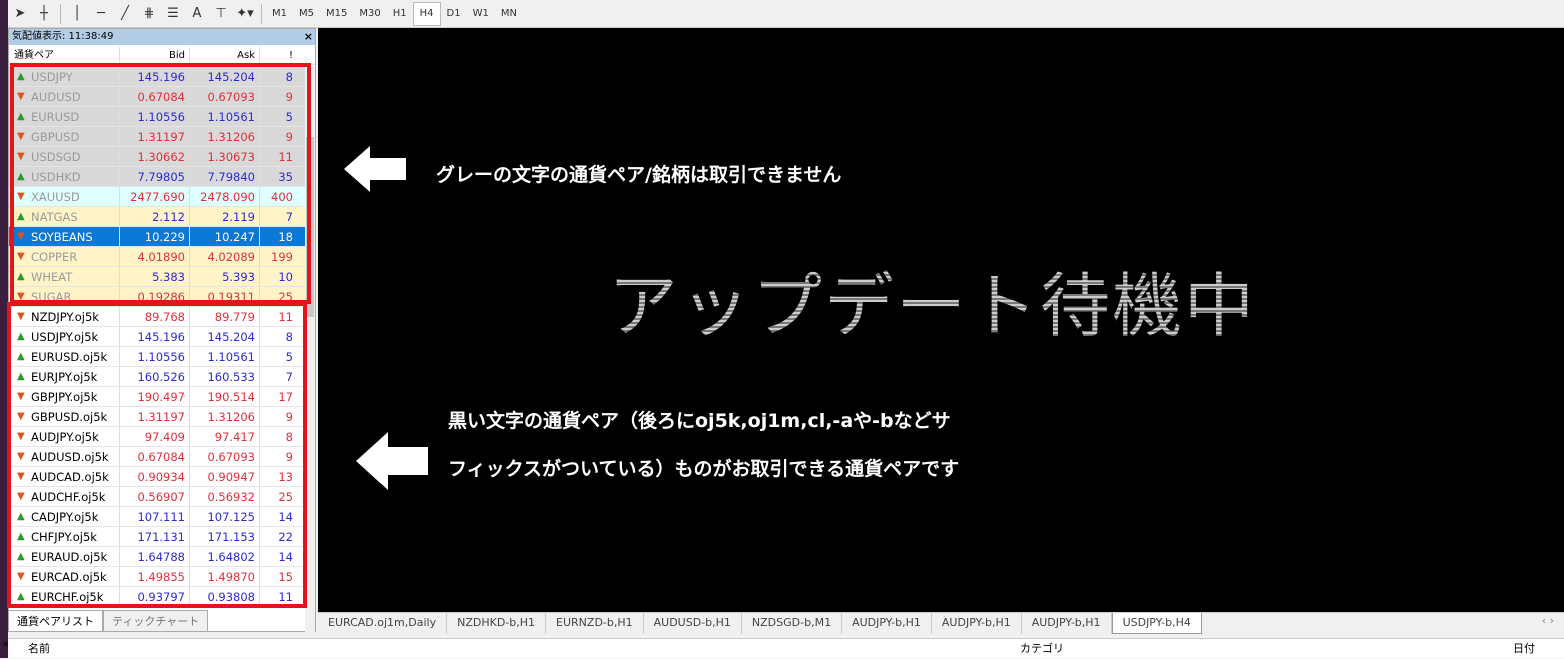  What do you see at coordinates (497, 623) in the screenshot?
I see `chart-tab: NZDHKD-b,H1` at bounding box center [497, 623].